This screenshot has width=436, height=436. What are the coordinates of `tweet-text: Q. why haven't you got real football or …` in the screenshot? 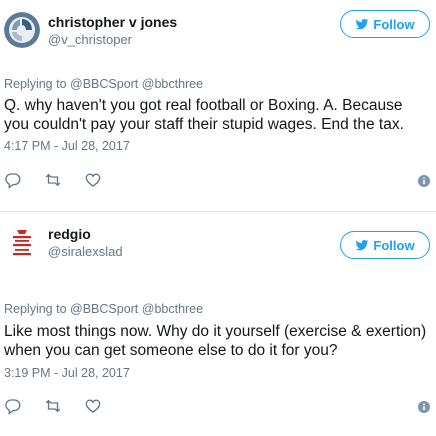 It's located at (205, 115).